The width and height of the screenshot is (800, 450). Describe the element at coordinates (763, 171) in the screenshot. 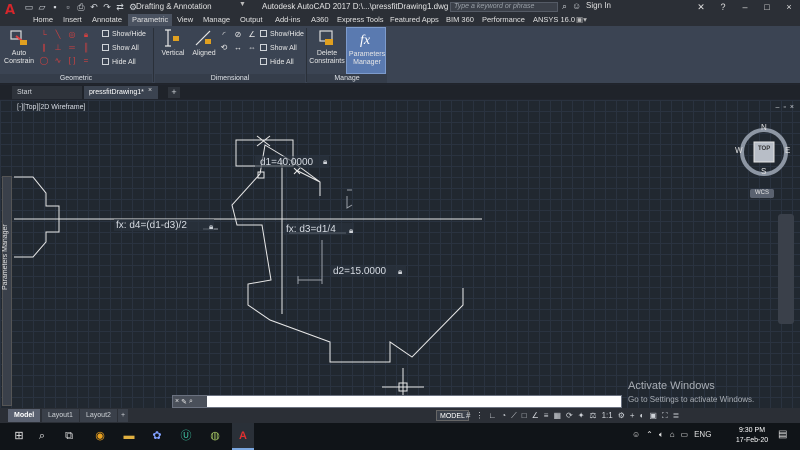

I see `viewcube-south: S` at that location.